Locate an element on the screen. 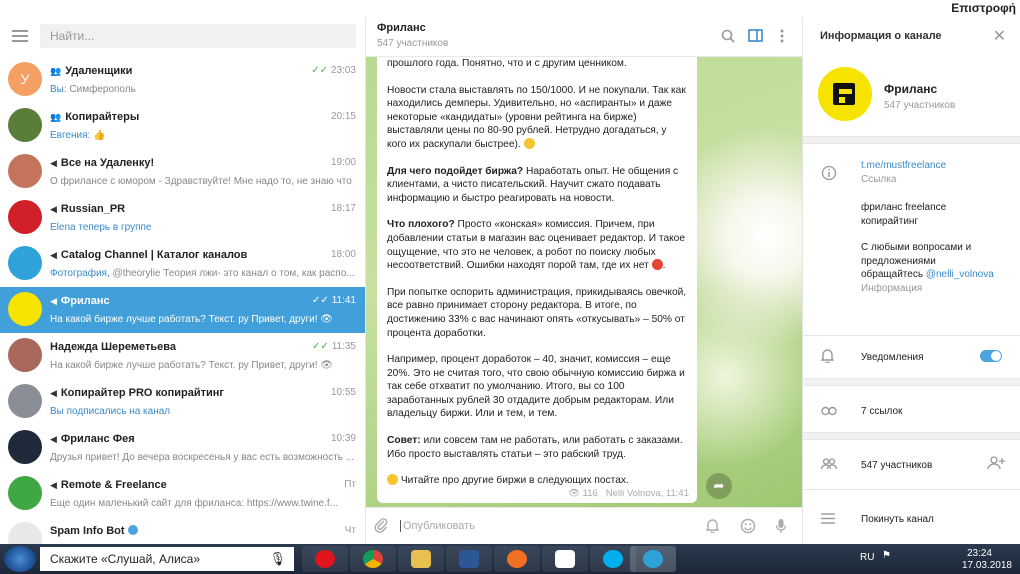 The height and width of the screenshot is (574, 1020). chat-time: ✓✓ 23:03 is located at coordinates (333, 70).